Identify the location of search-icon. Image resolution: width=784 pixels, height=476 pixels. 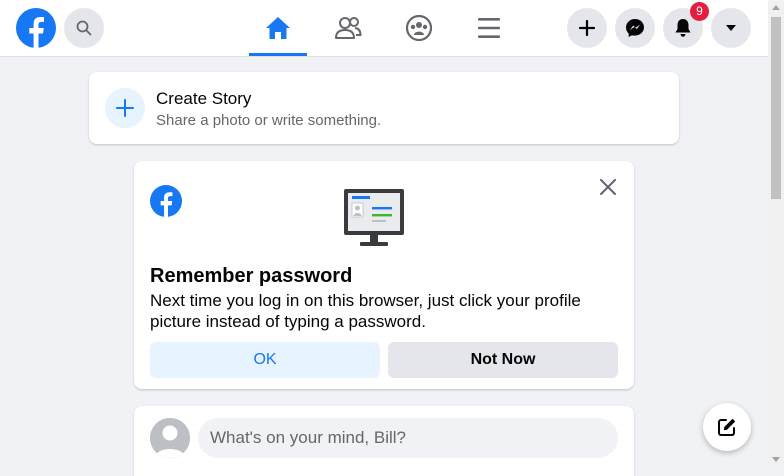
(84, 28).